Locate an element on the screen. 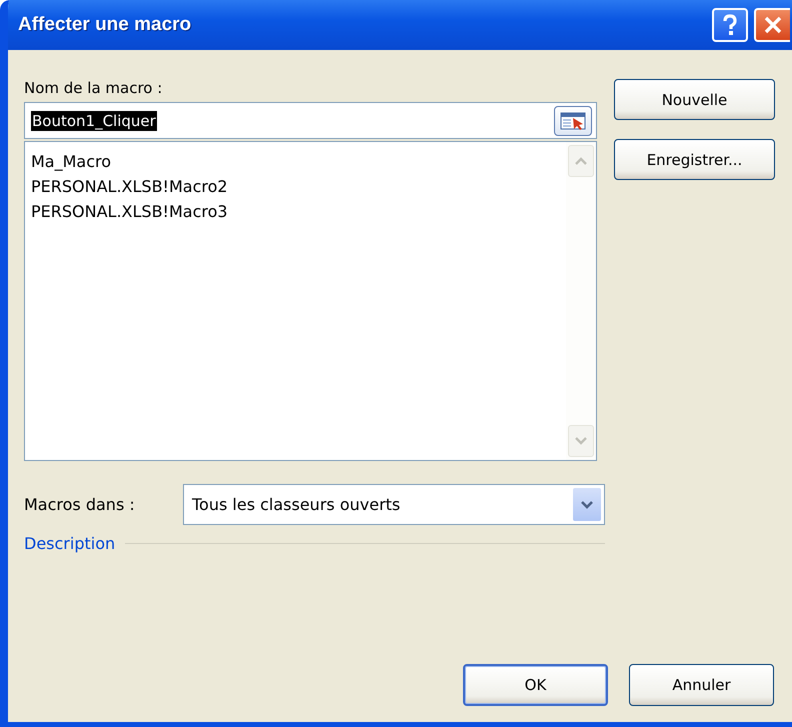 This screenshot has width=792, height=727. collapse-dialog-button is located at coordinates (573, 121).